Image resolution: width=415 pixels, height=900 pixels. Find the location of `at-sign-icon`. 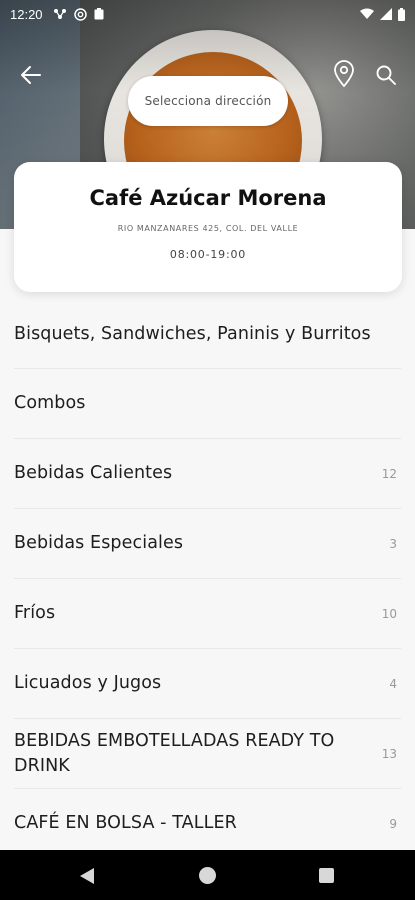

at-sign-icon is located at coordinates (80, 14).